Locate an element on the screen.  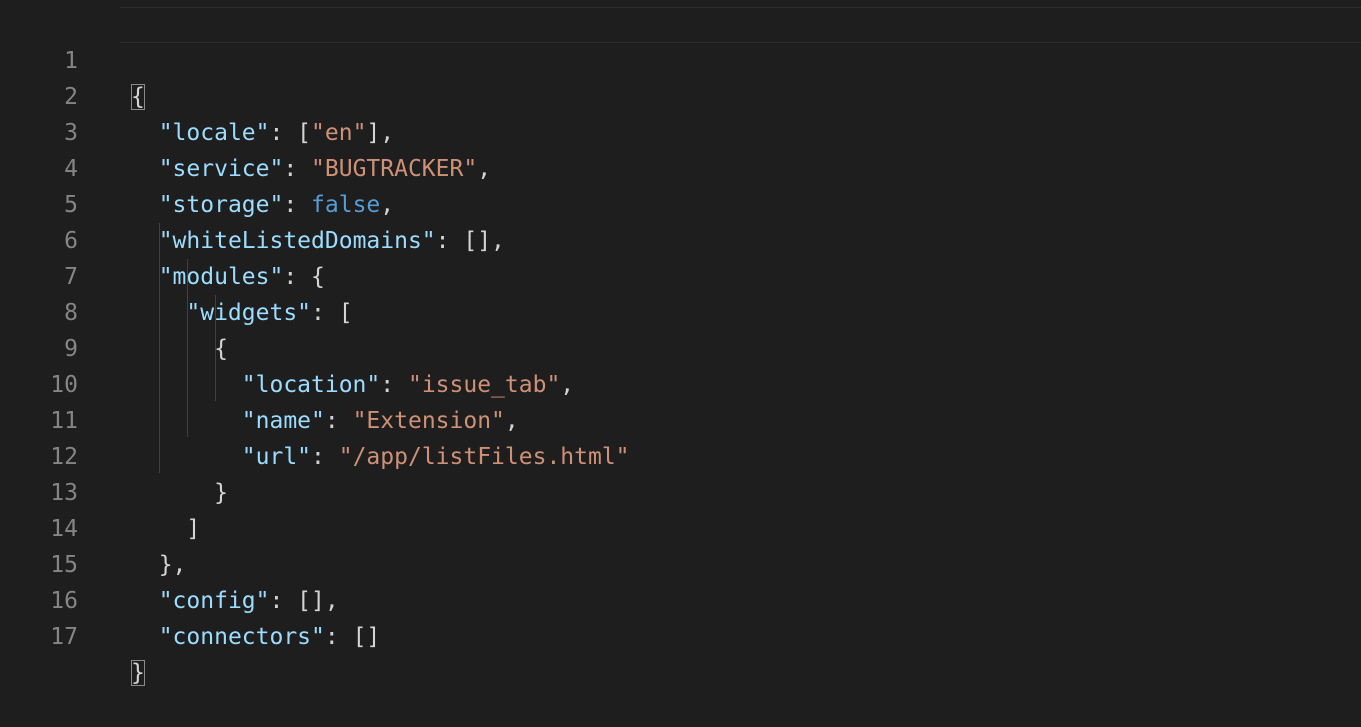
code-line: 4 "storage": false, is located at coordinates (197, 166).